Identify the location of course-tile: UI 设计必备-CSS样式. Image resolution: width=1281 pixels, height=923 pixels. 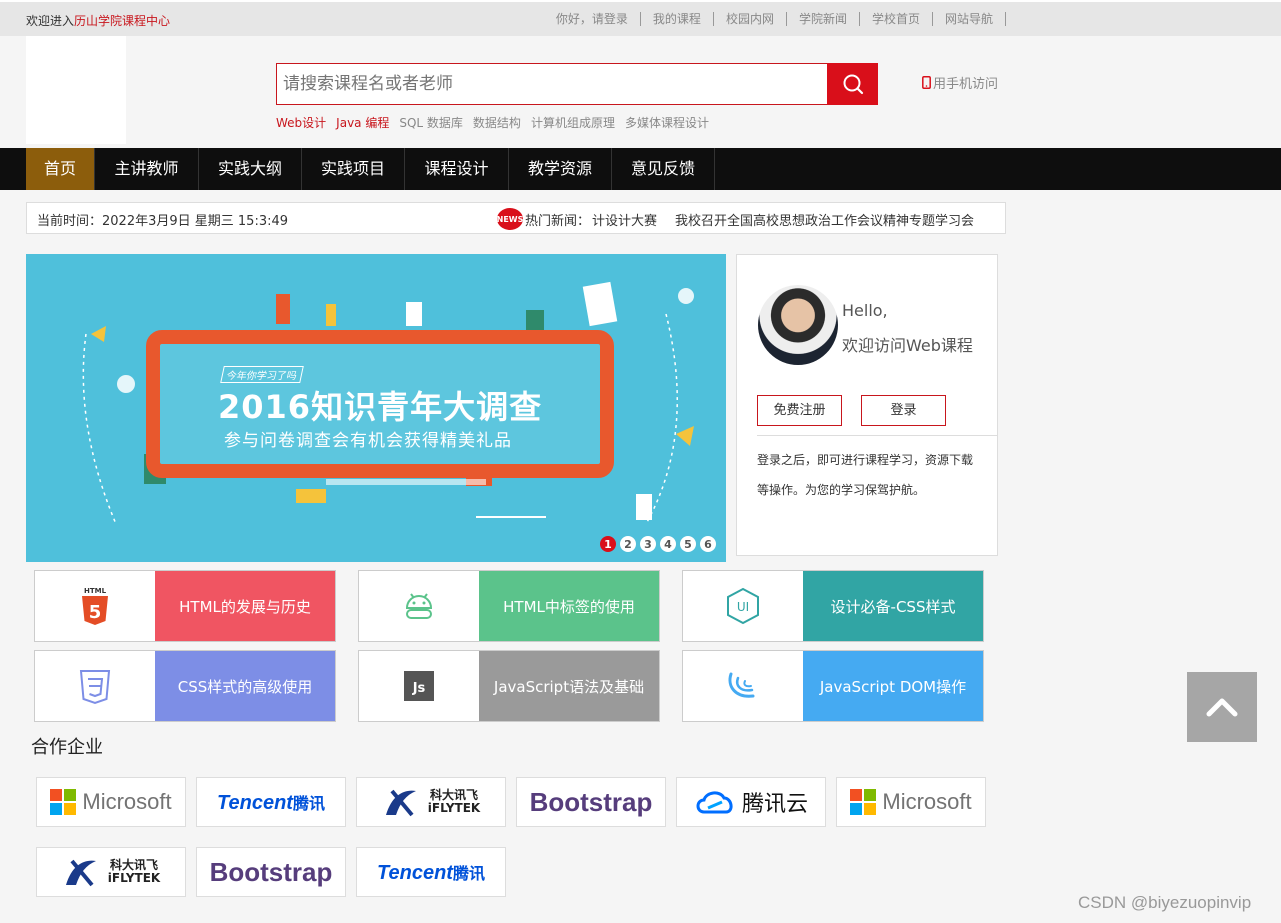
(833, 606).